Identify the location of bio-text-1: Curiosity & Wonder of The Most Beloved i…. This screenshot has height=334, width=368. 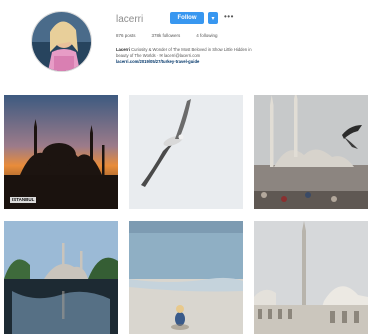
(191, 49).